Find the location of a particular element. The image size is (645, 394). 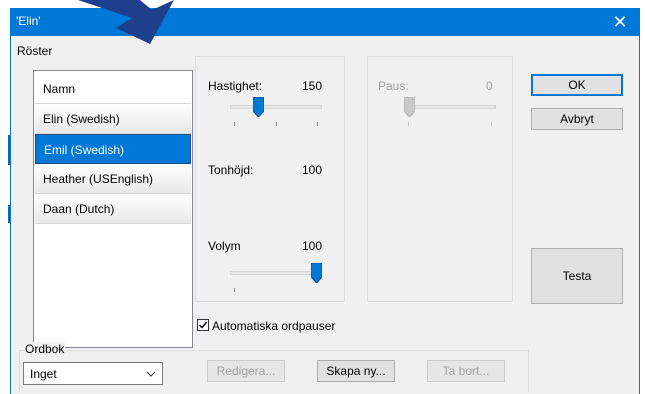

chevron-down-icon is located at coordinates (151, 374).